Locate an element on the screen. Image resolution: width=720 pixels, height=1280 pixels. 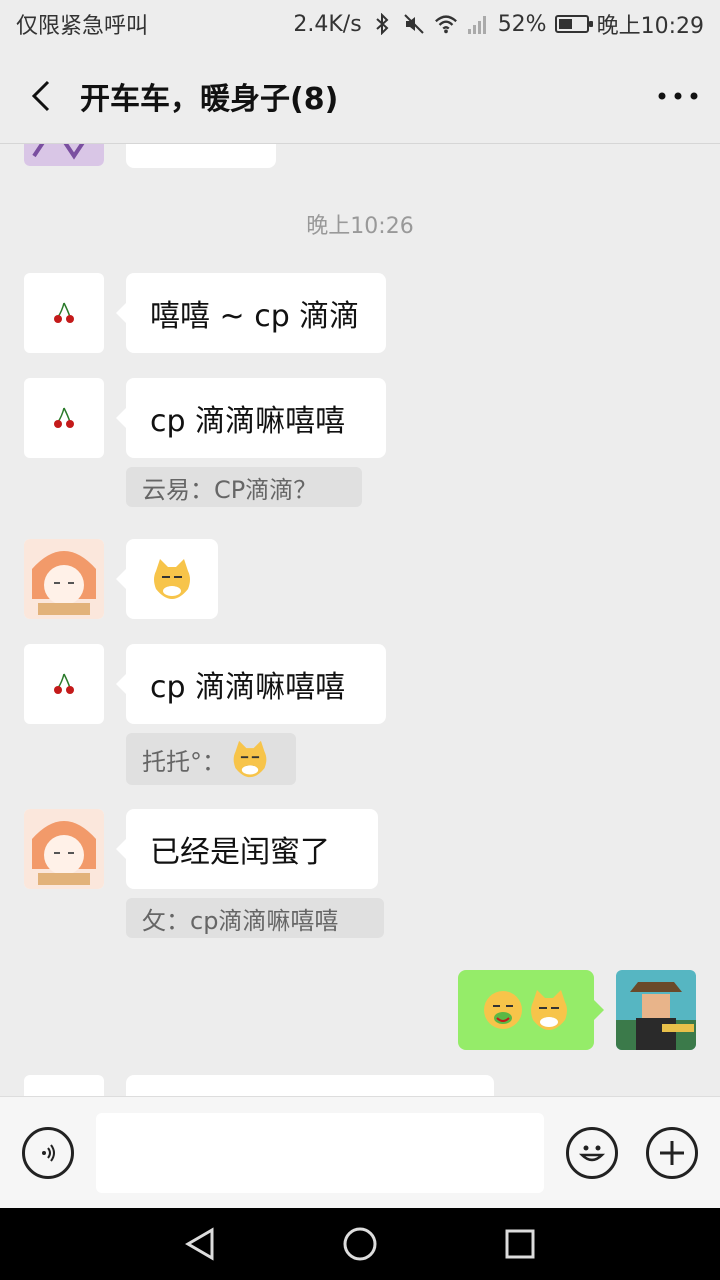
quoted-reply: 托托°： is located at coordinates (211, 759).